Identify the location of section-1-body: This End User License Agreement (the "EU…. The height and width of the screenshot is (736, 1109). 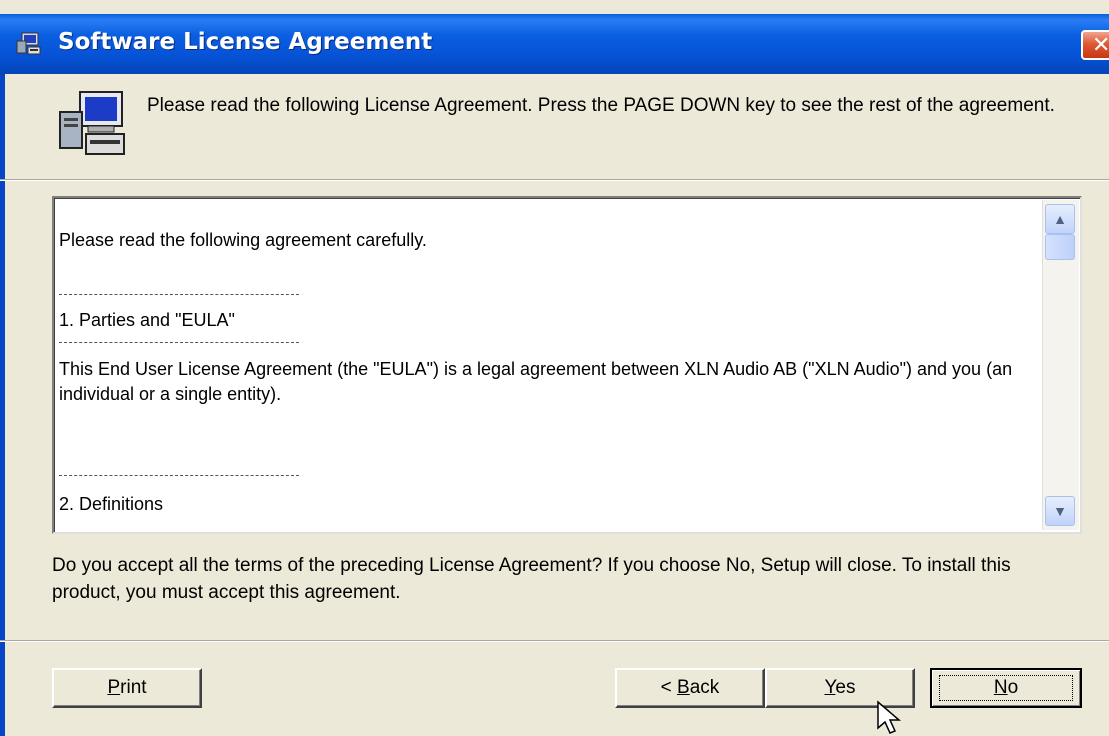
(536, 381).